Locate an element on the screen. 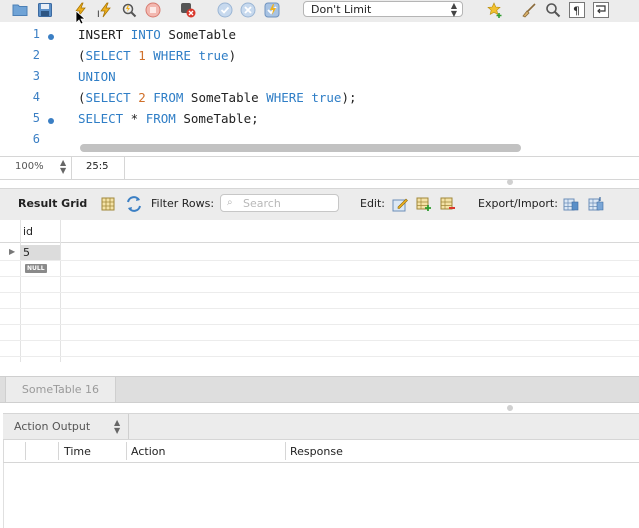 Image resolution: width=639 pixels, height=528 pixels. filter-rows-search-input: ⌕ Search is located at coordinates (279, 203).